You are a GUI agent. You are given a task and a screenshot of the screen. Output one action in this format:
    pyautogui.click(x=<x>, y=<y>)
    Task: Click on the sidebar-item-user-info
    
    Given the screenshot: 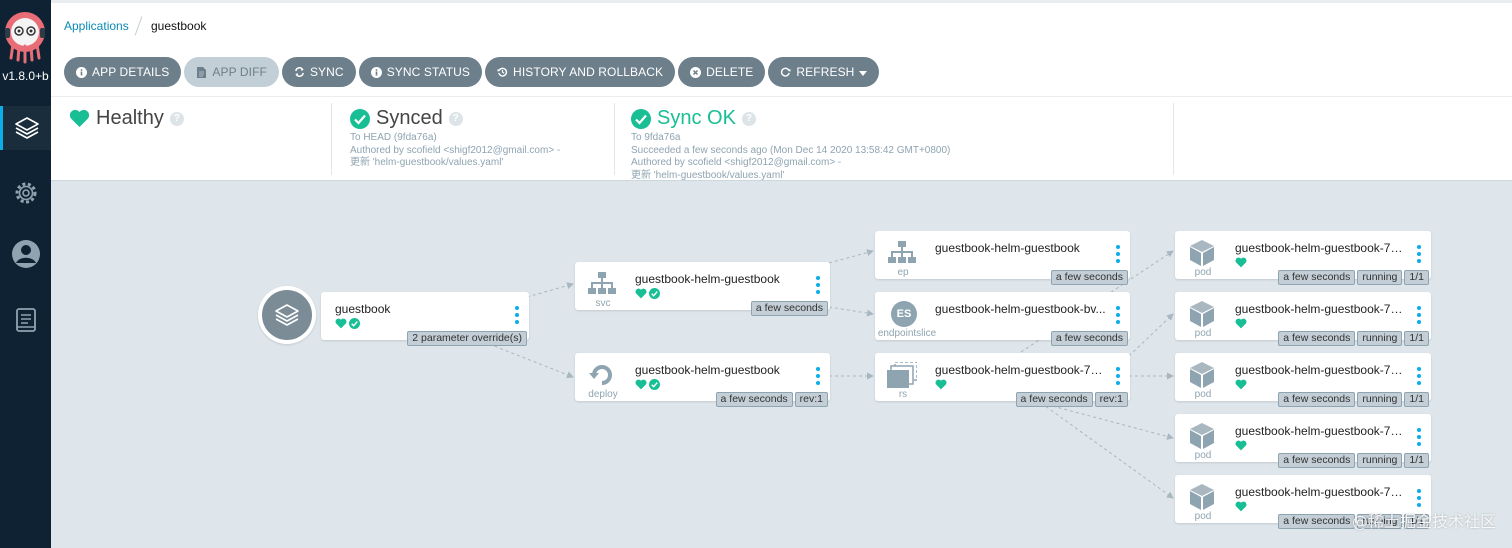 What is the action you would take?
    pyautogui.click(x=25, y=254)
    